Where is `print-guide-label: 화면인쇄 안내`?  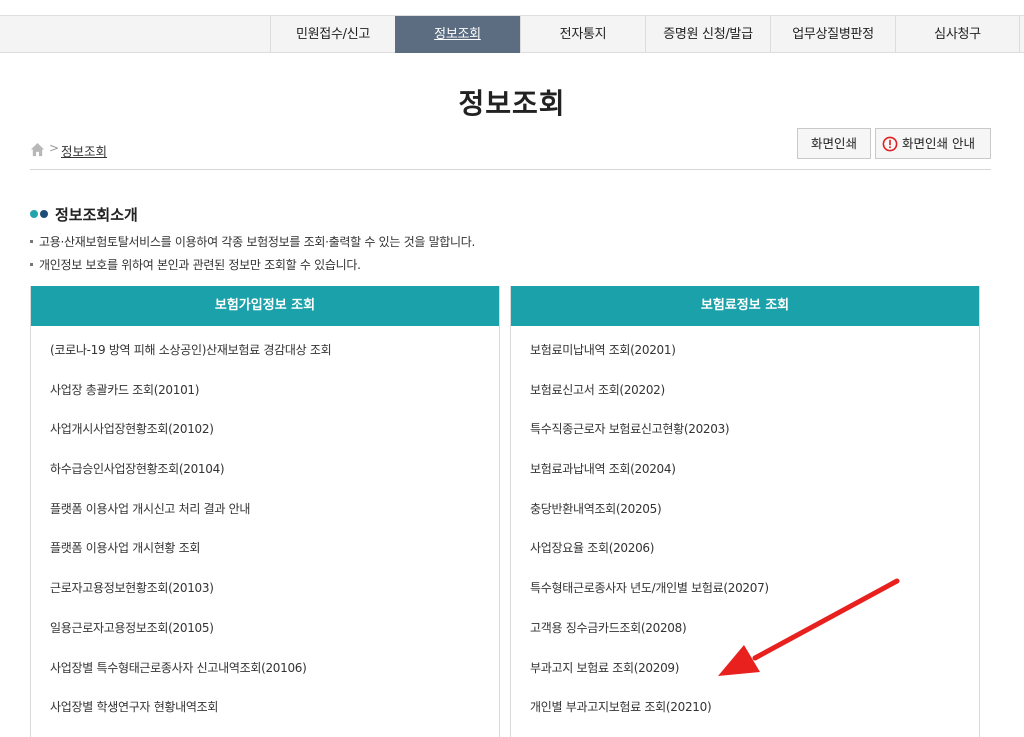
print-guide-label: 화면인쇄 안내 is located at coordinates (938, 143).